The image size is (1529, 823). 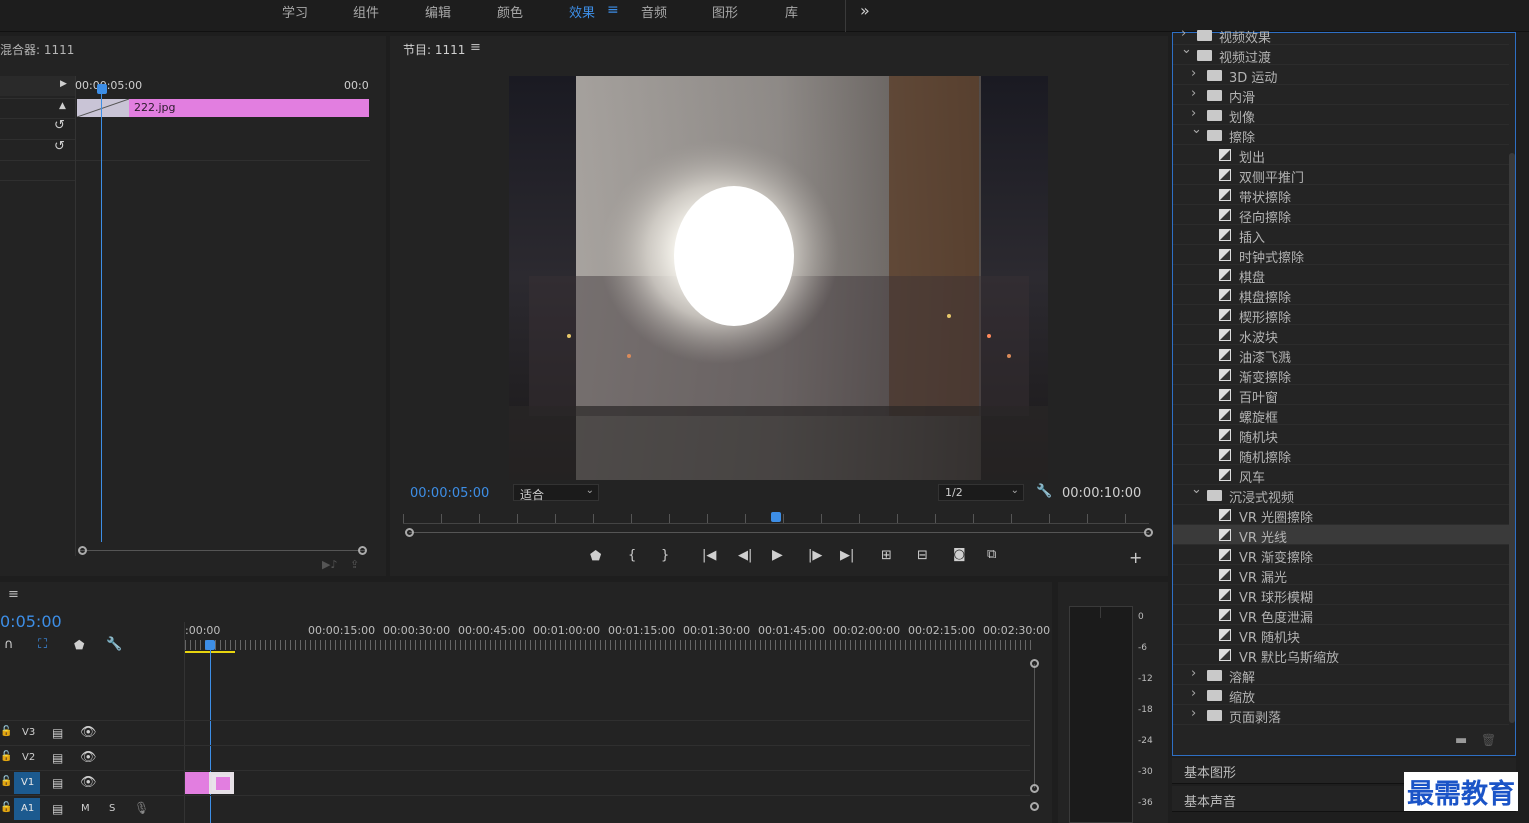 I want to click on effects-folder-0: › 视频效果, so click(x=1341, y=35).